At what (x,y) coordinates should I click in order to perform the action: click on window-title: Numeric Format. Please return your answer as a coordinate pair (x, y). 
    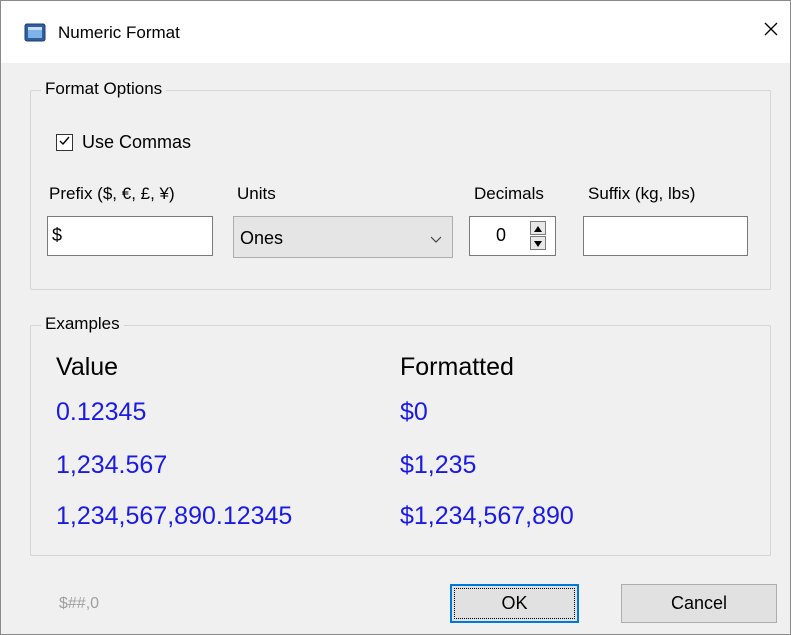
    Looking at the image, I should click on (119, 32).